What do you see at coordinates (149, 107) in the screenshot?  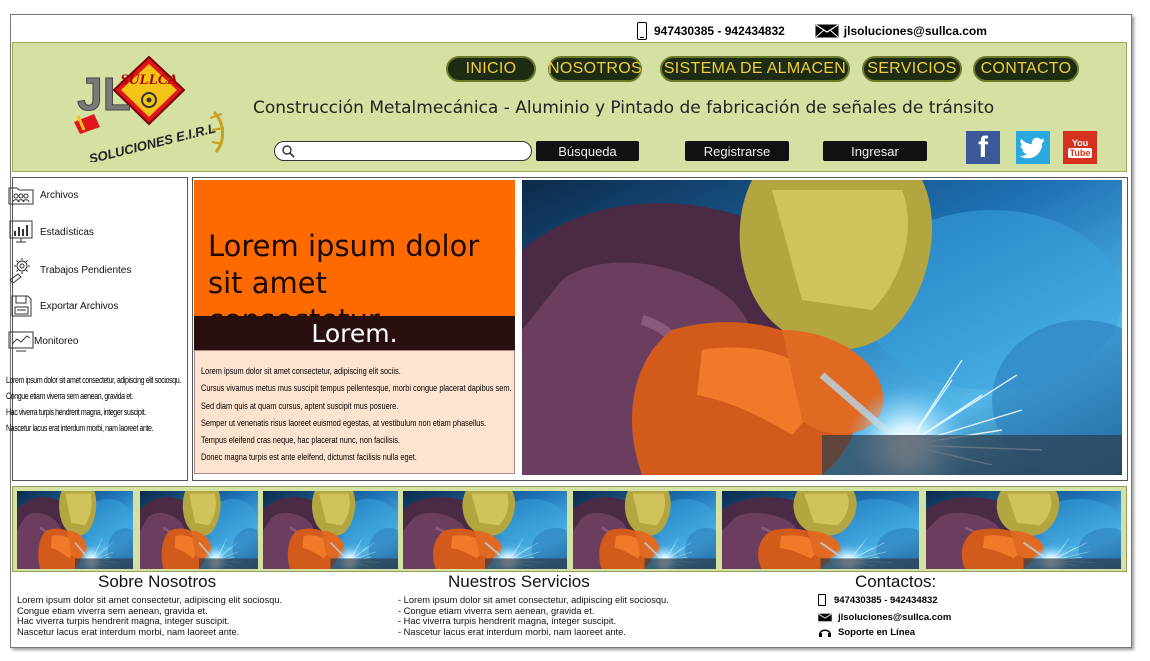 I see `company-logo: SULLCA JL SOLUCIONES E.I.R.L` at bounding box center [149, 107].